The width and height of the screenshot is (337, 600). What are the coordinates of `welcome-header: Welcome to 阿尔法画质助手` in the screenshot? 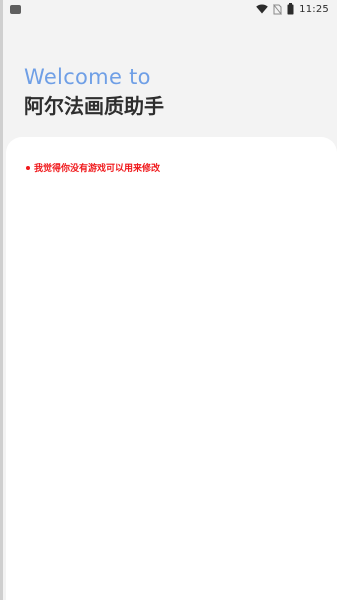 It's located at (94, 91).